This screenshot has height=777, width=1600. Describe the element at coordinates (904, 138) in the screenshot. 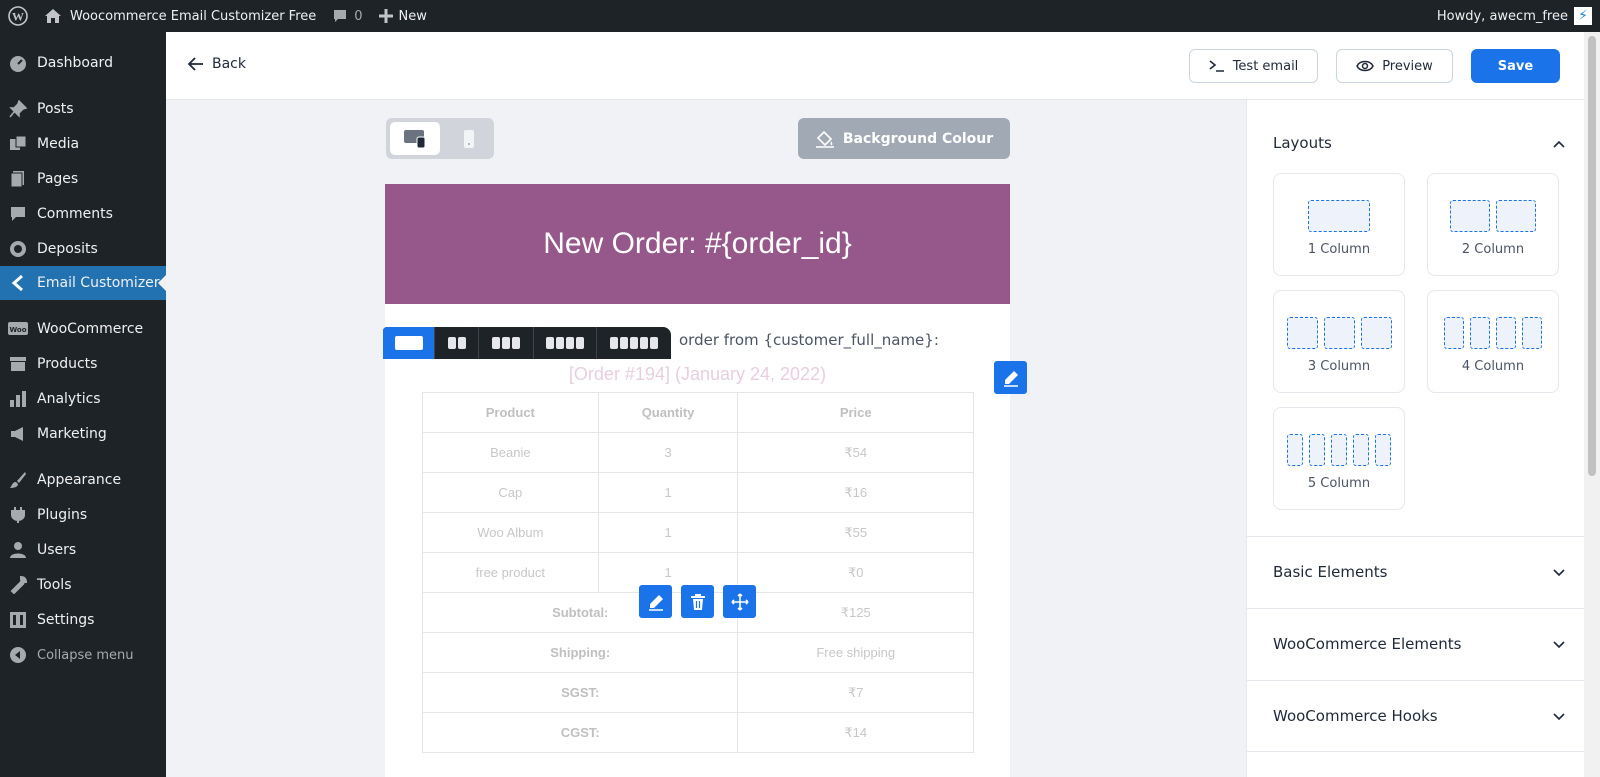

I see `background-colour-button: Background Colour` at that location.